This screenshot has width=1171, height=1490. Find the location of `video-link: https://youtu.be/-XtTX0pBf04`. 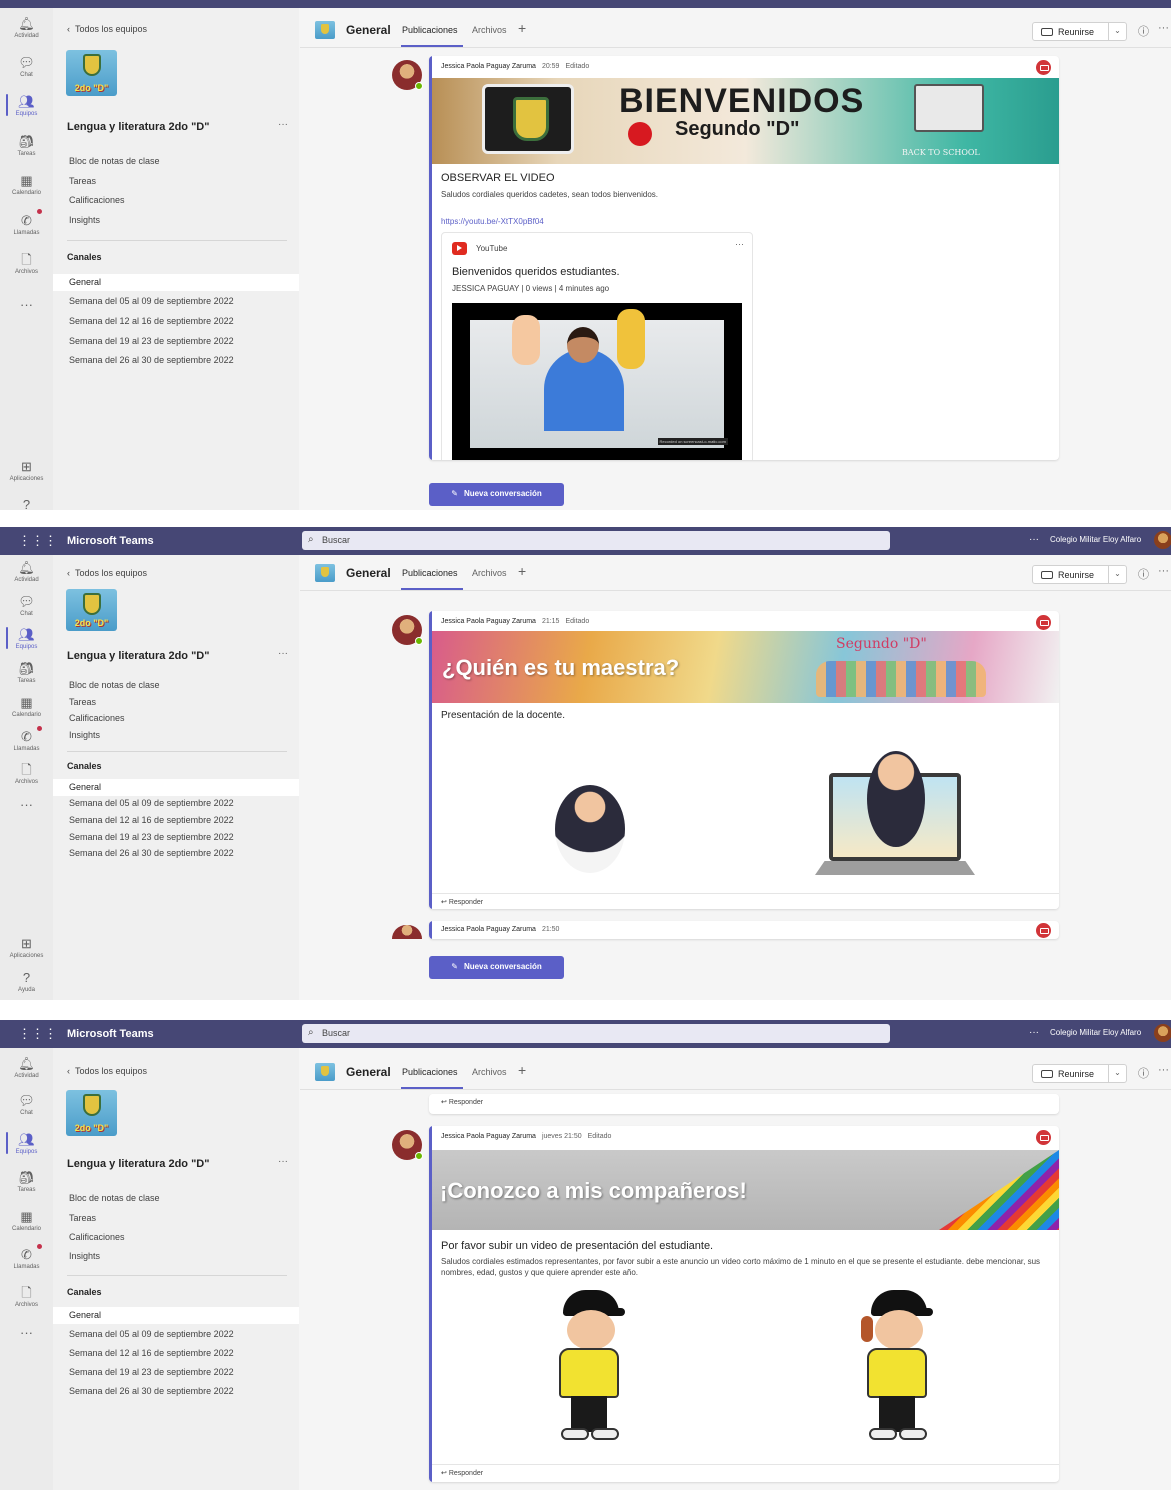

video-link: https://youtu.be/-XtTX0pBf04 is located at coordinates (492, 221).